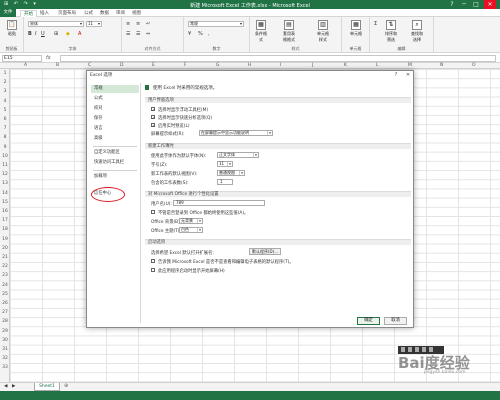  What do you see at coordinates (5, 220) in the screenshot?
I see `row-number: 17` at bounding box center [5, 220].